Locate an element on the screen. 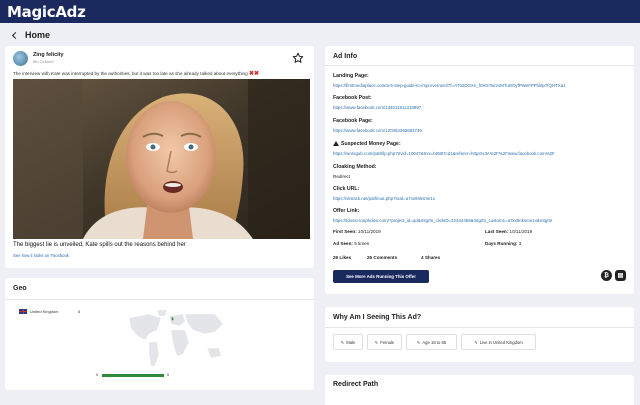  geo-title: Geo is located at coordinates (20, 288).